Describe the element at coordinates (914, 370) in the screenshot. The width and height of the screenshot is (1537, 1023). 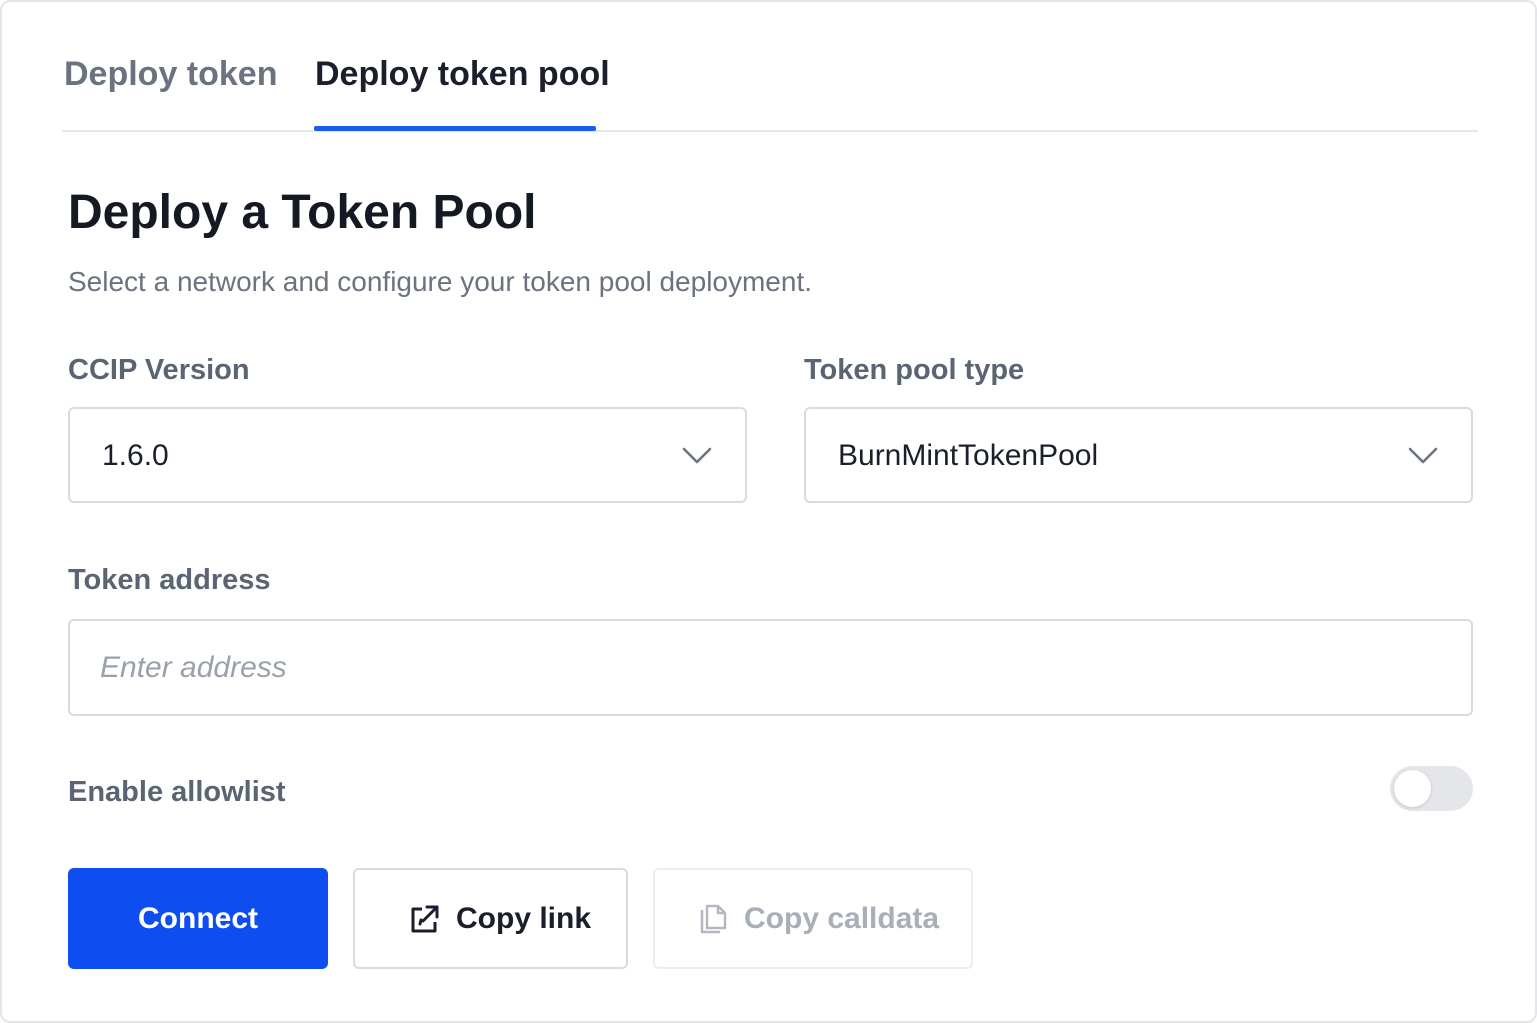
I see `pool-type-label: Token pool type` at that location.